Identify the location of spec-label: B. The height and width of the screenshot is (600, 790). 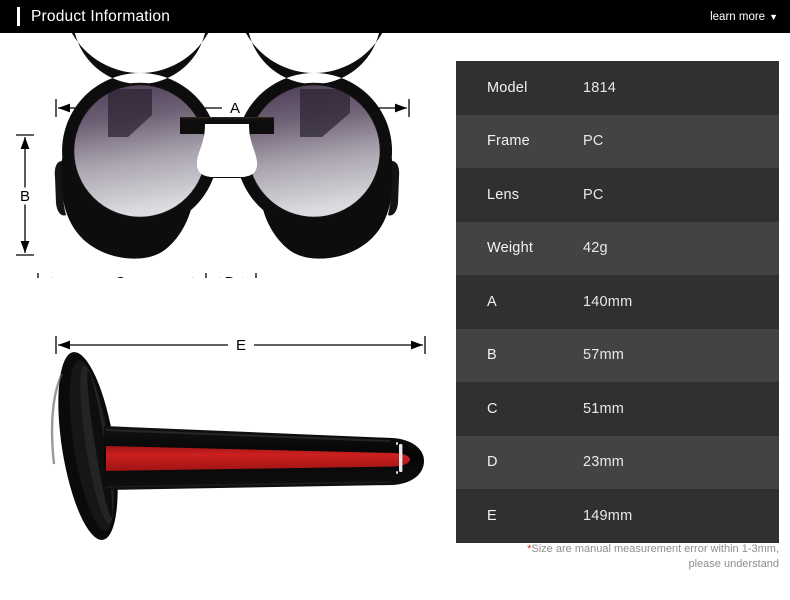
(492, 355).